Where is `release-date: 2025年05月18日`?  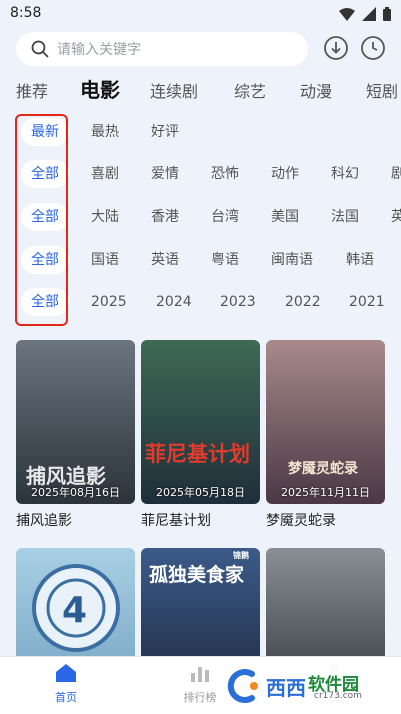
release-date: 2025年05月18日 is located at coordinates (200, 492).